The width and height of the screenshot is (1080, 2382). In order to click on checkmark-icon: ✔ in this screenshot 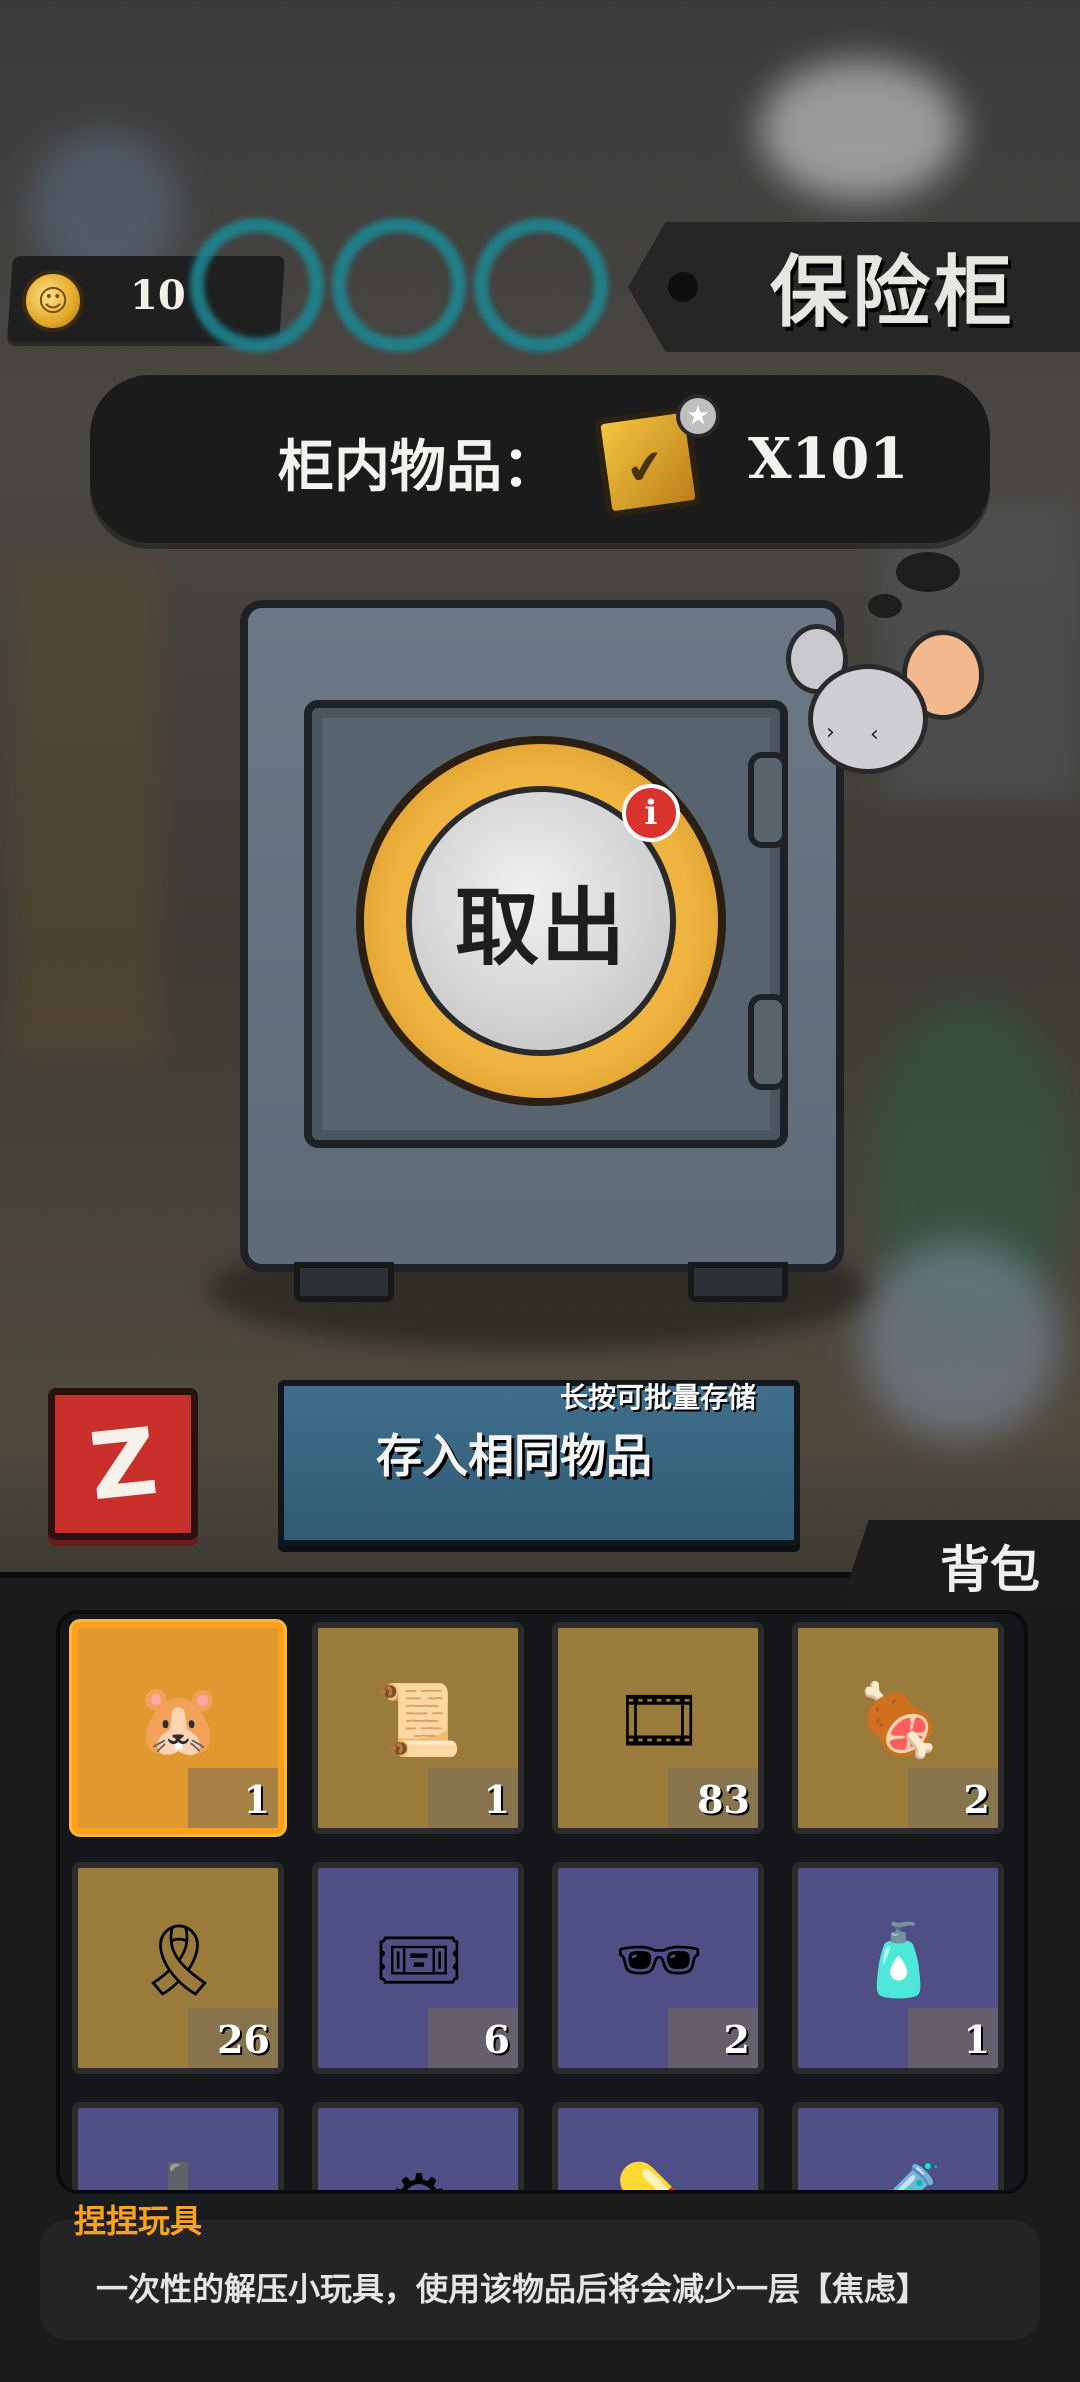, I will do `click(645, 467)`.